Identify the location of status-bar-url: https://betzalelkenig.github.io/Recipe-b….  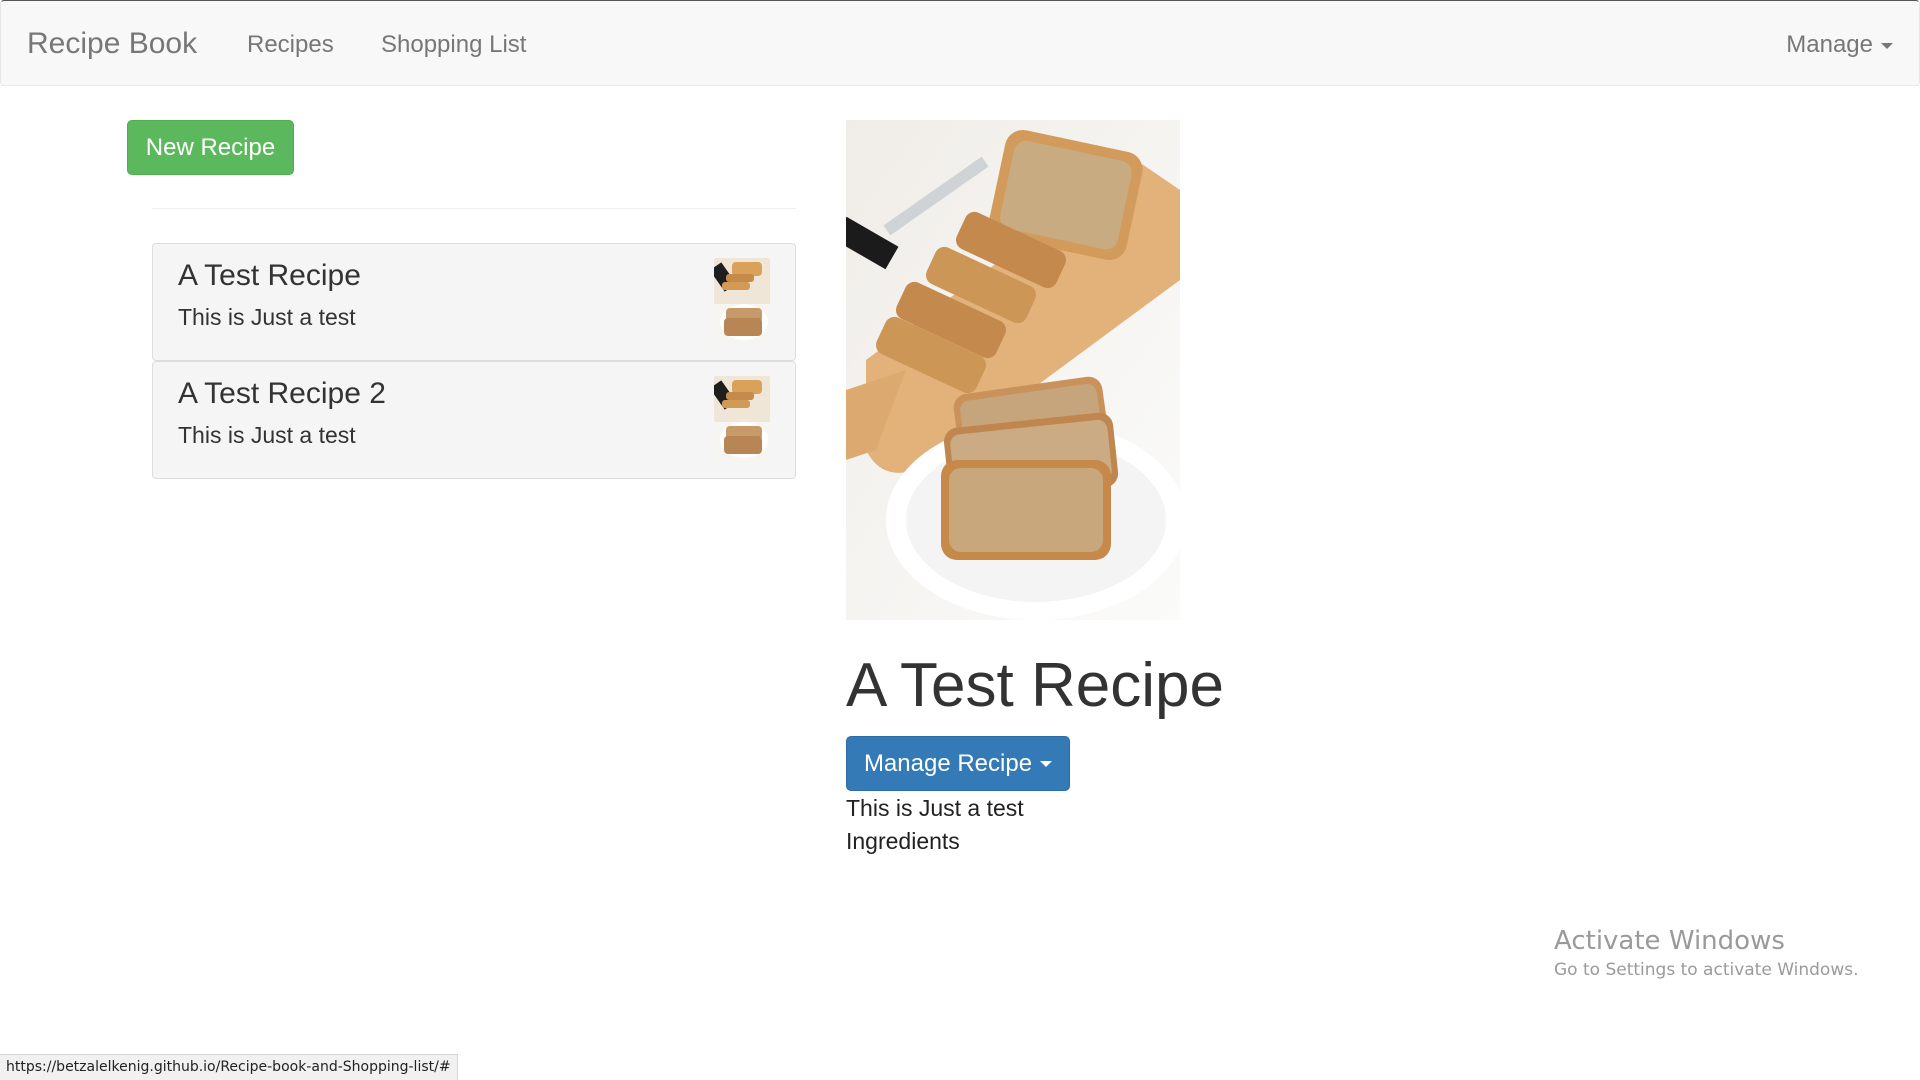
(229, 1067).